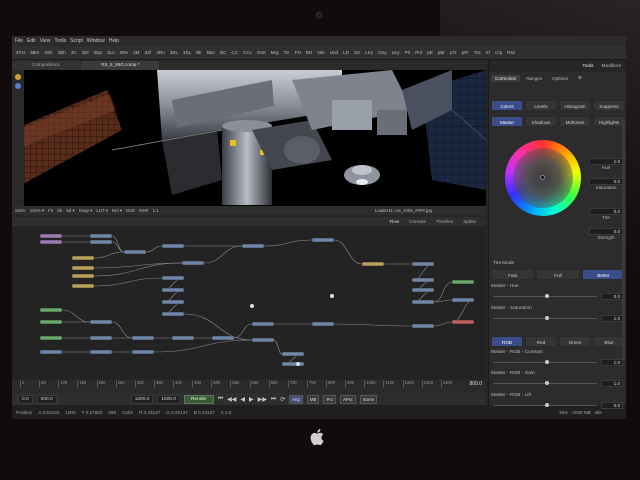 Image resolution: width=640 pixels, height=480 pixels. I want to click on tab-tools: Tools, so click(587, 66).